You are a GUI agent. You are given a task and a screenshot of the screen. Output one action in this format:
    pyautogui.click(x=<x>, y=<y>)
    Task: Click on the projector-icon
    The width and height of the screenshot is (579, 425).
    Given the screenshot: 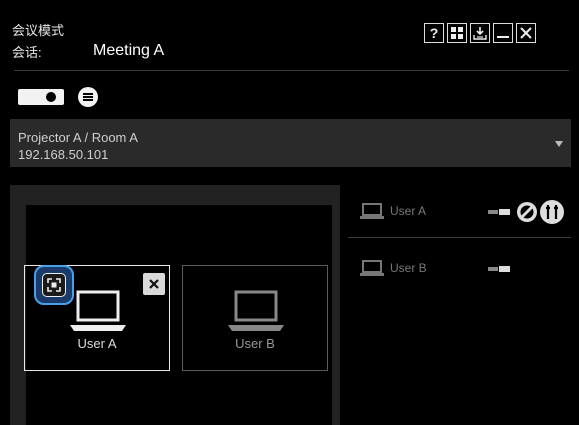 What is the action you would take?
    pyautogui.click(x=41, y=97)
    